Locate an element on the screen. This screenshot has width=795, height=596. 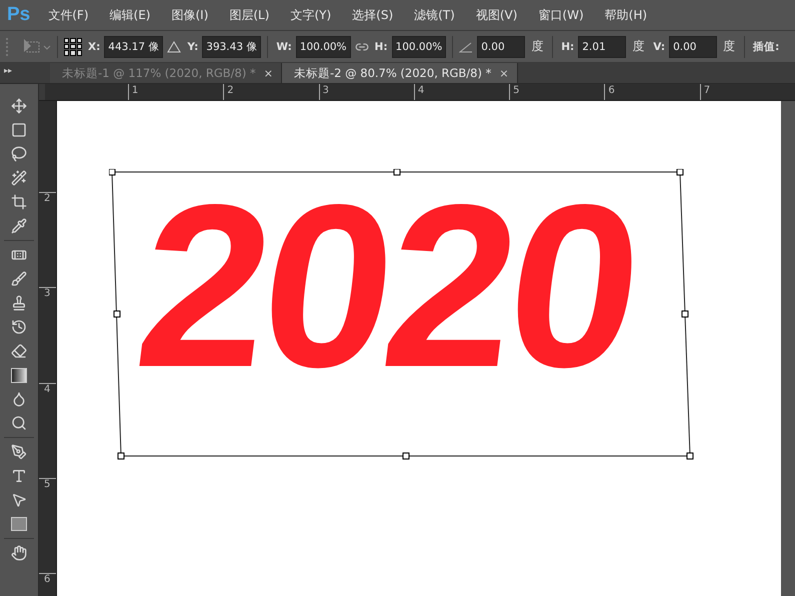
menu-item: 滤镜(T) is located at coordinates (434, 15).